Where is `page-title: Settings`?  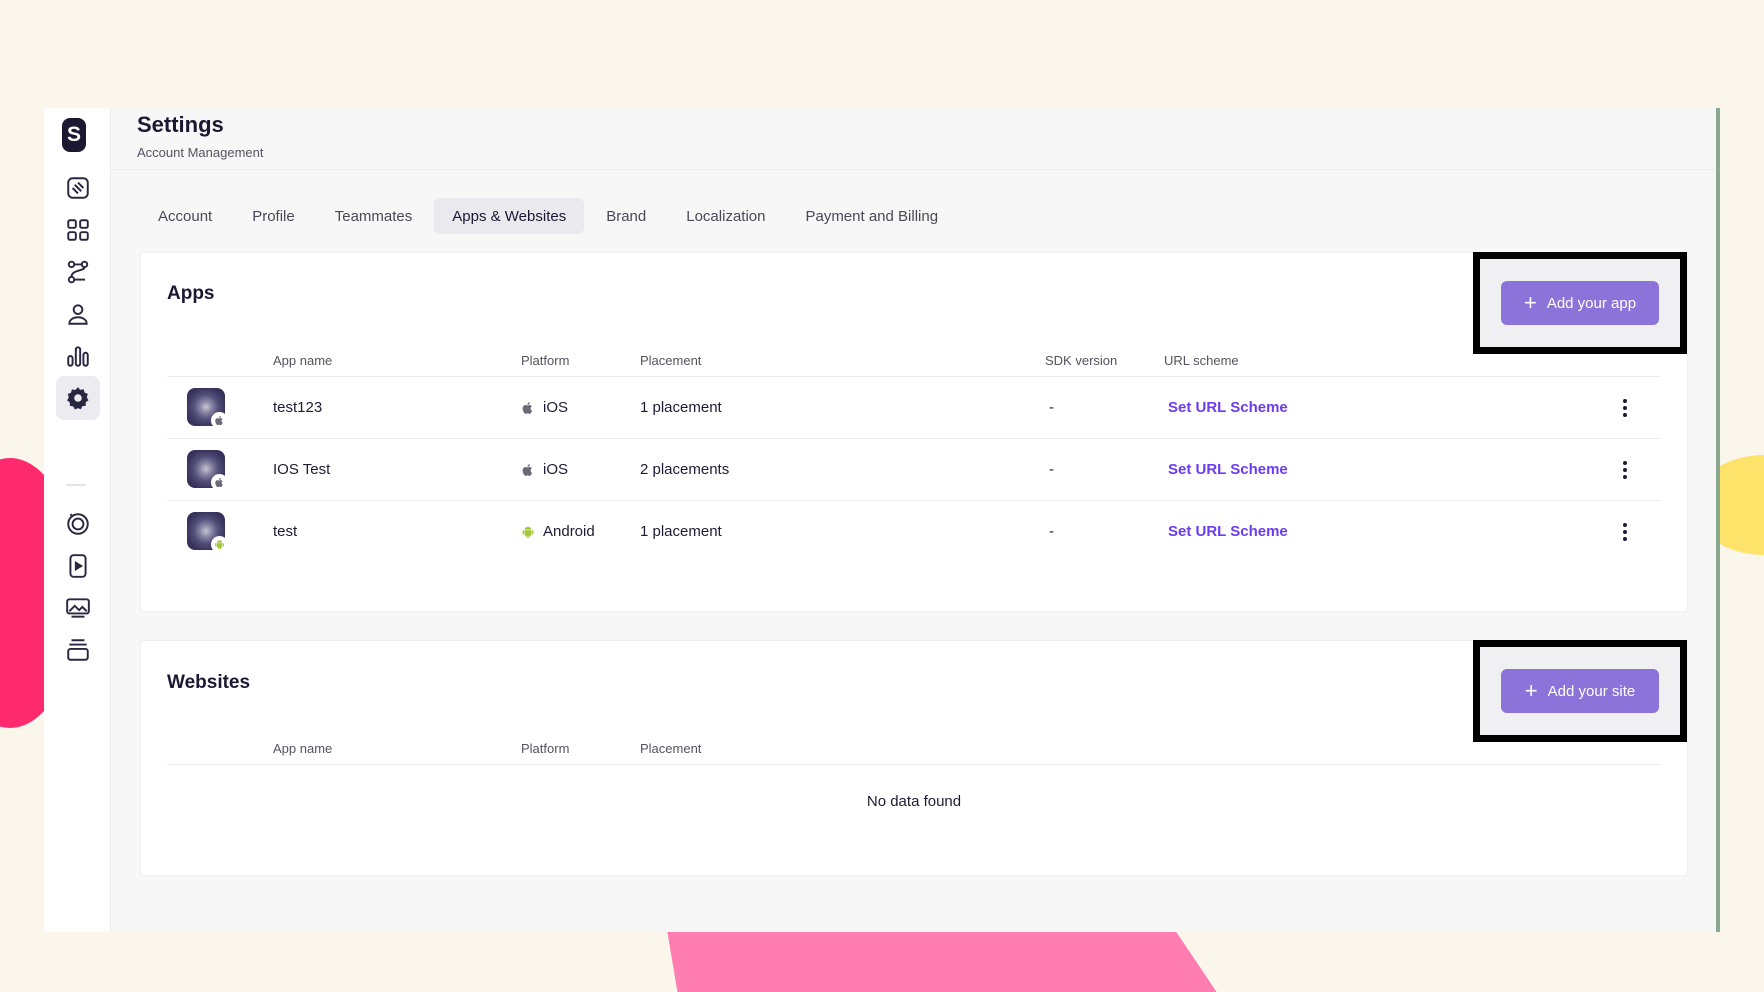 page-title: Settings is located at coordinates (180, 124).